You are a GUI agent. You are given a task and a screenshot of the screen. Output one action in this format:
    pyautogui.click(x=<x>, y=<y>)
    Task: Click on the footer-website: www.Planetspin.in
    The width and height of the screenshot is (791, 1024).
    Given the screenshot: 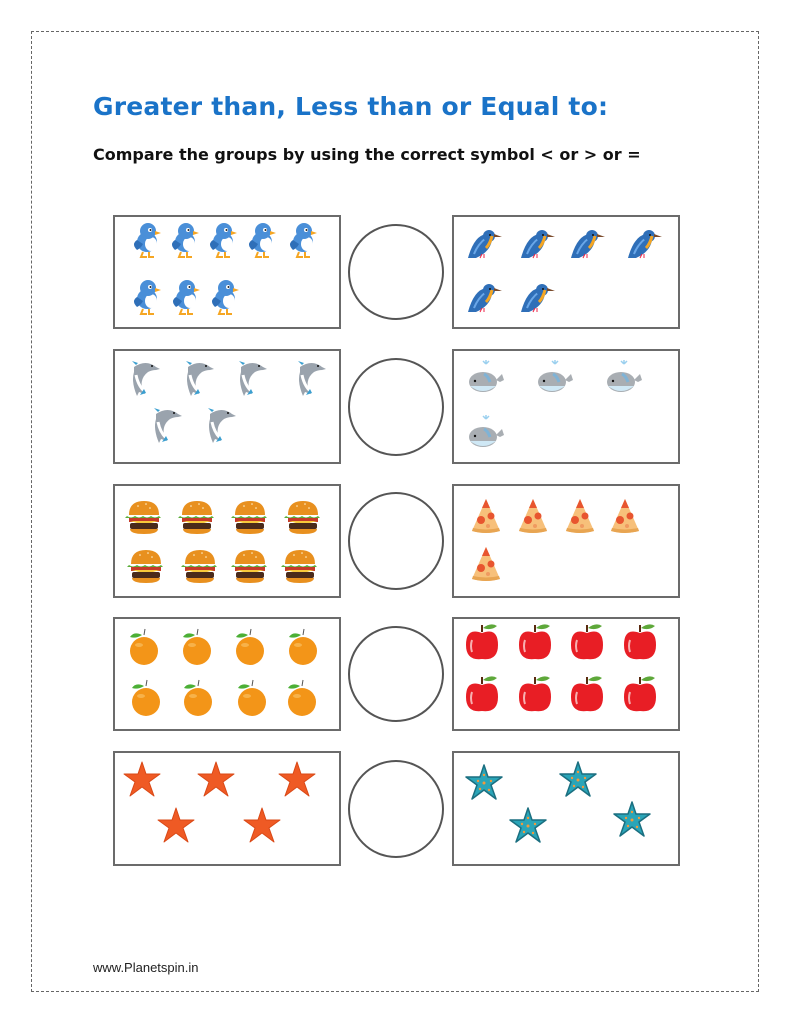 What is the action you would take?
    pyautogui.click(x=146, y=967)
    